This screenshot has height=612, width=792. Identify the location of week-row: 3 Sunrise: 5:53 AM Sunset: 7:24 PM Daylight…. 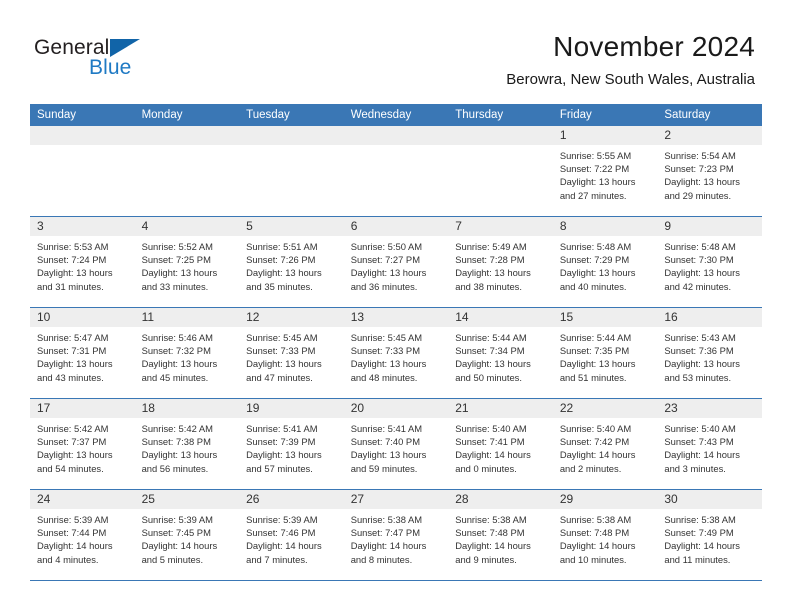
(396, 262).